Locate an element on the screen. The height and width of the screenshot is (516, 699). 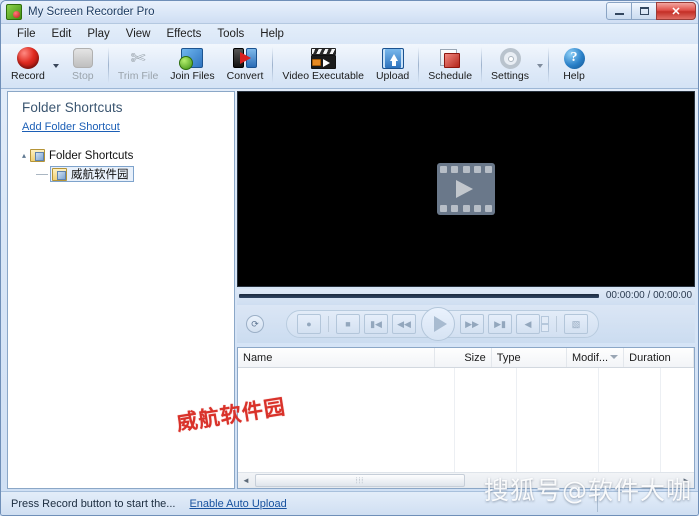
video-executable-icon is located at coordinates (323, 58).